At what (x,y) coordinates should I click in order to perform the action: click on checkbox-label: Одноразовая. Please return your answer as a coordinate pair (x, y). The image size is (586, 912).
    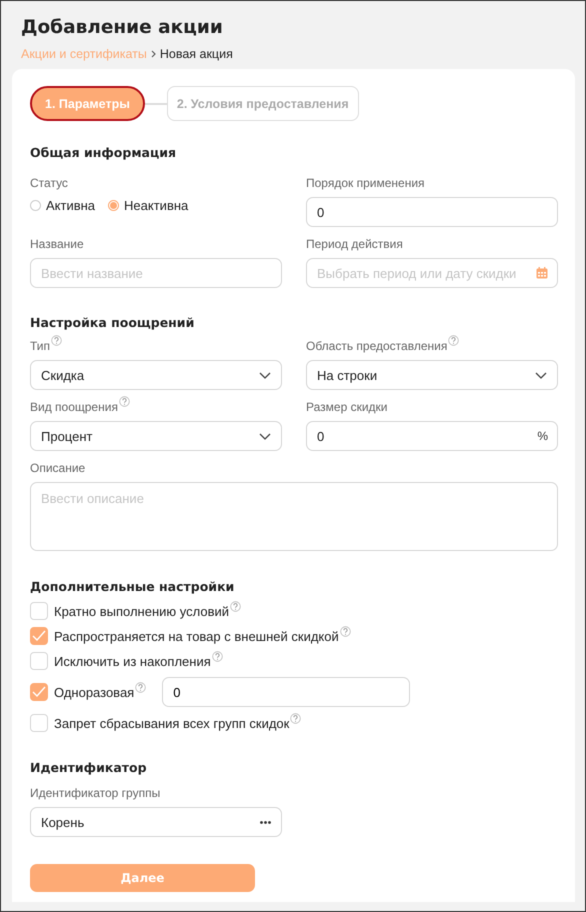
    Looking at the image, I should click on (94, 692).